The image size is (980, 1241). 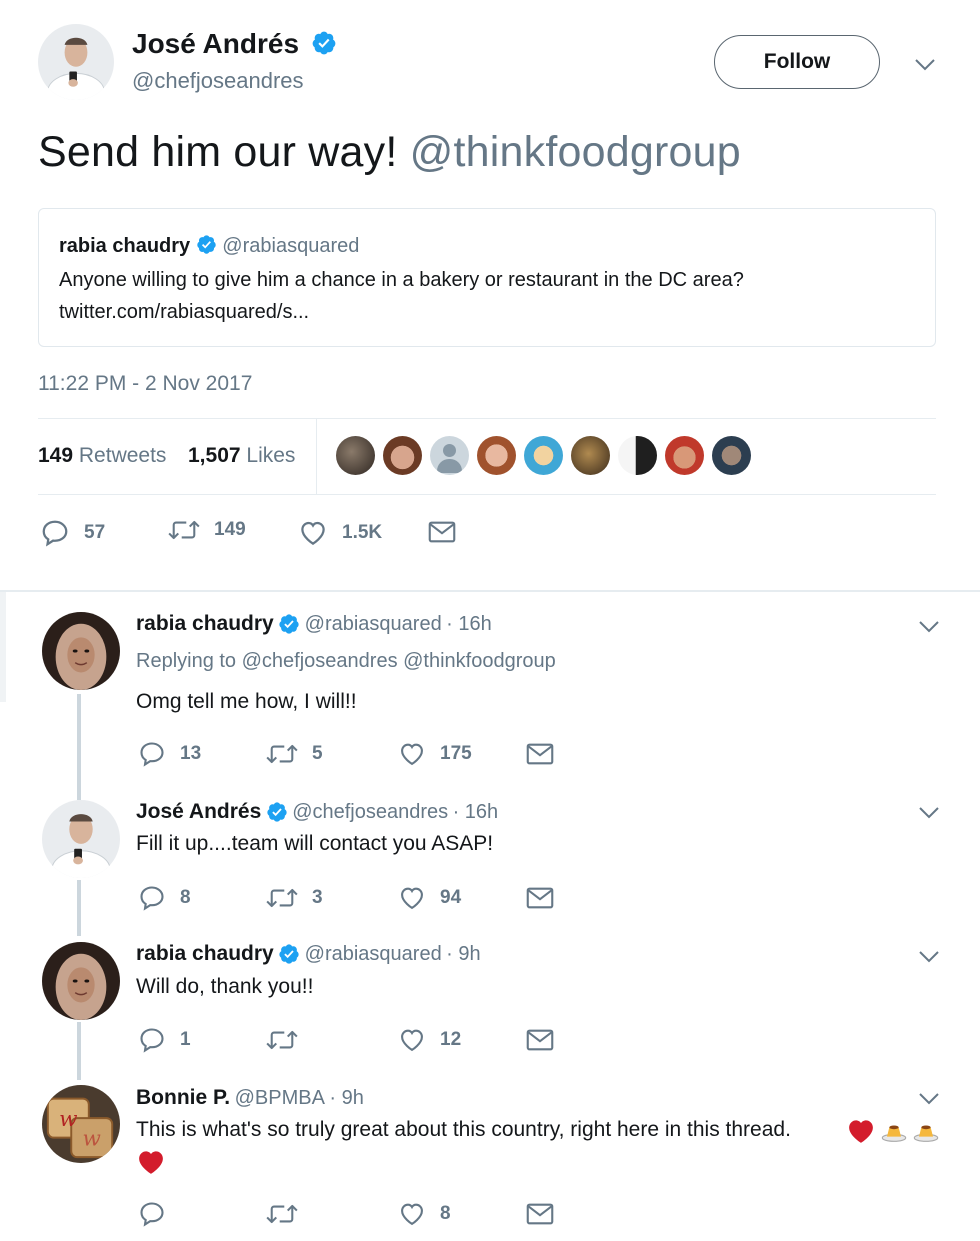 I want to click on tweet-mention-link: @thinkfoodgroup, so click(x=575, y=152).